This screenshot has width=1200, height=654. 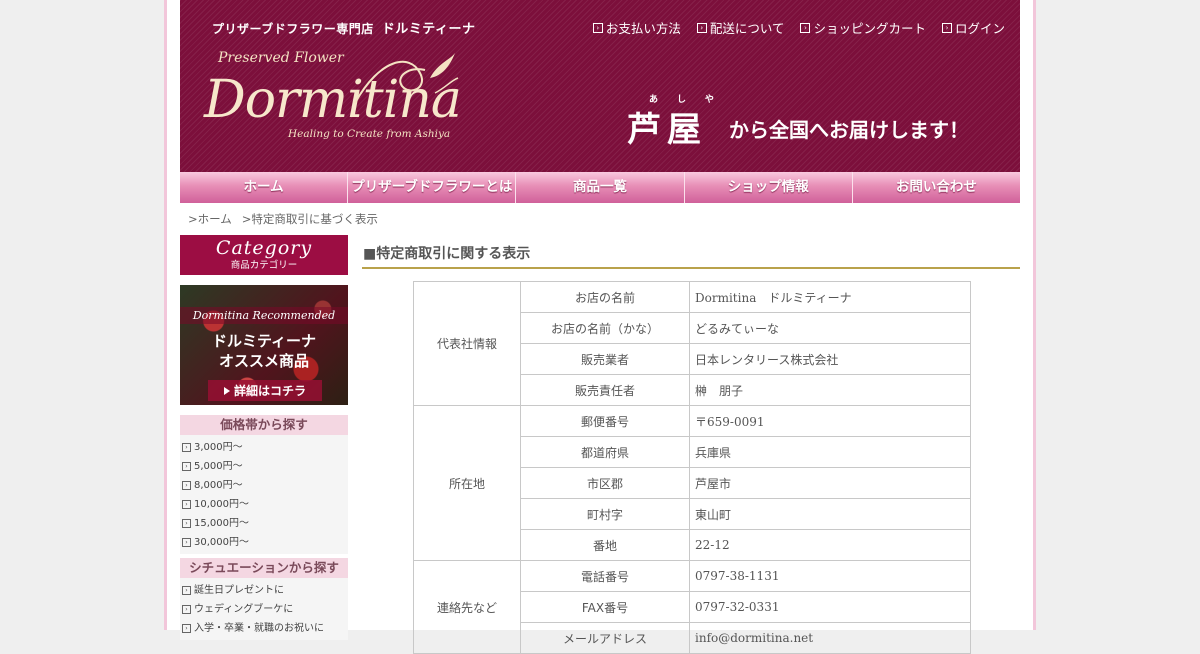 I want to click on label-cell: 販売責任者, so click(x=605, y=390).